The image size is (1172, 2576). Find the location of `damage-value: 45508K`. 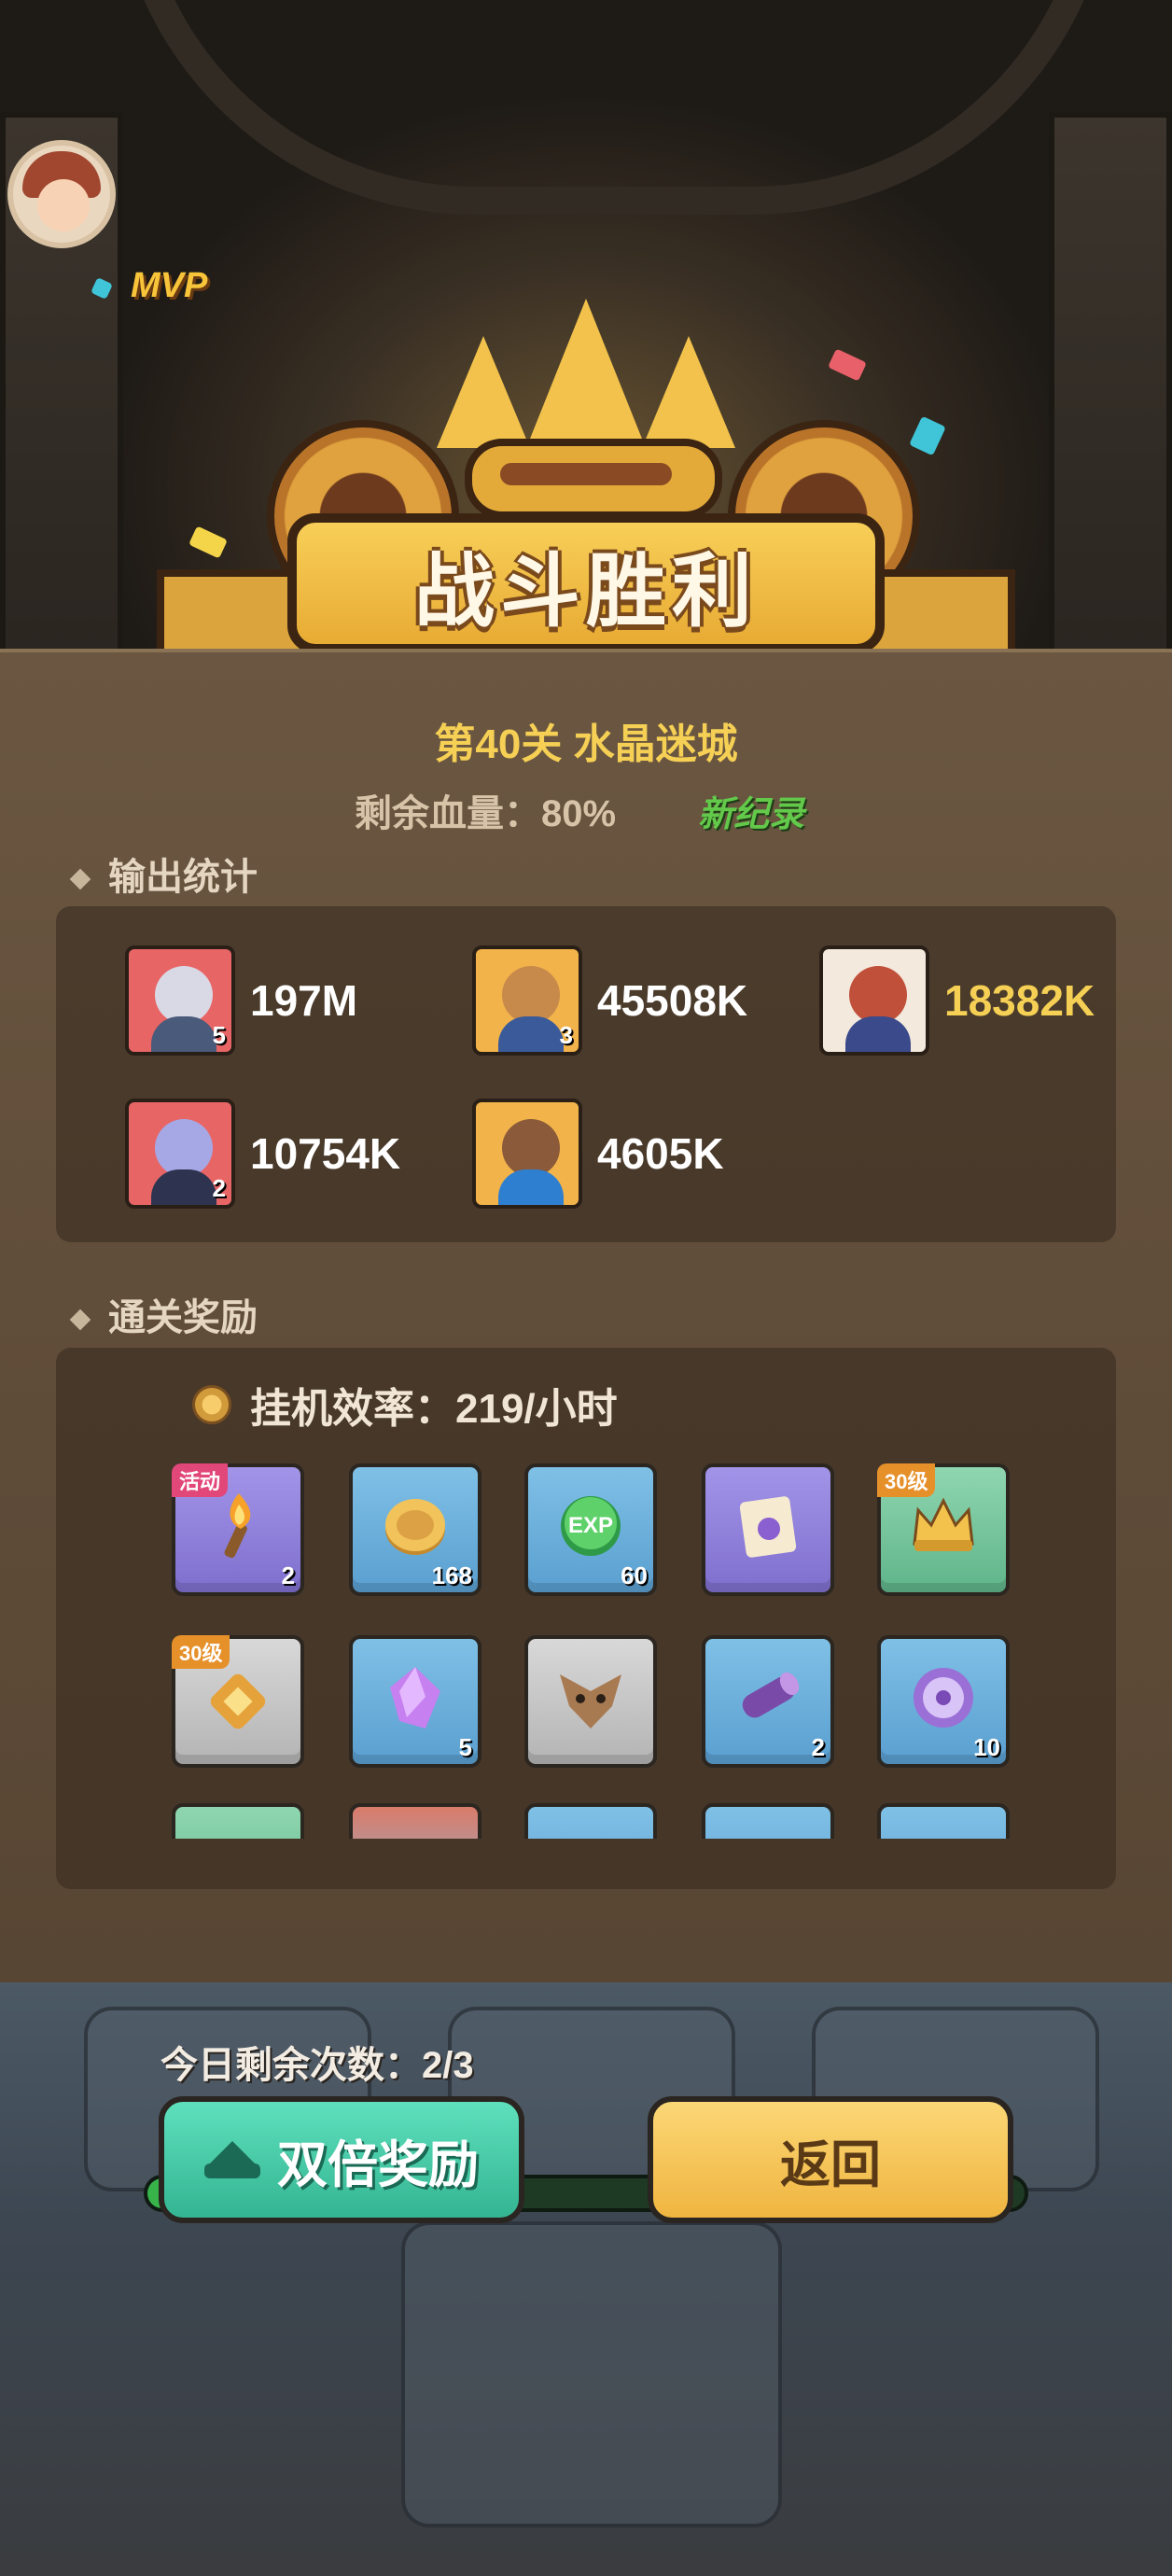

damage-value: 45508K is located at coordinates (672, 1001).